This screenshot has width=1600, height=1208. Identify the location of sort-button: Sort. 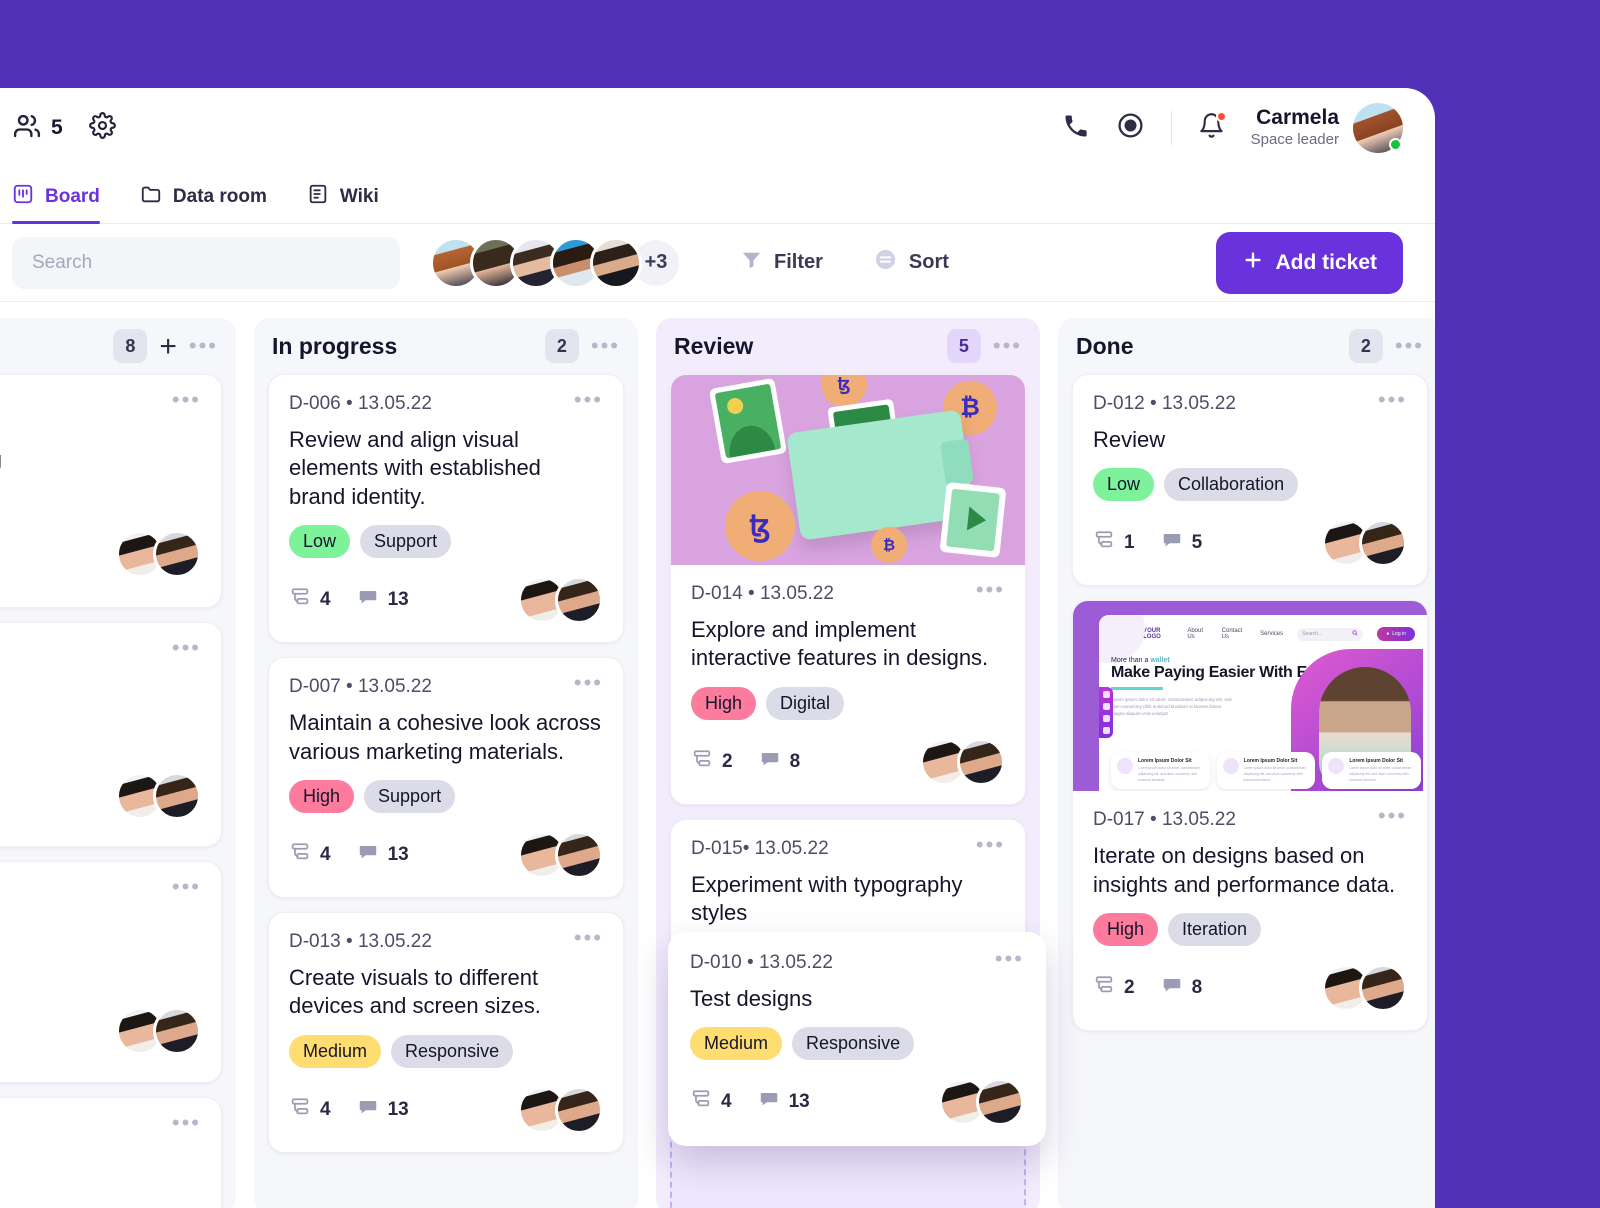
(911, 262).